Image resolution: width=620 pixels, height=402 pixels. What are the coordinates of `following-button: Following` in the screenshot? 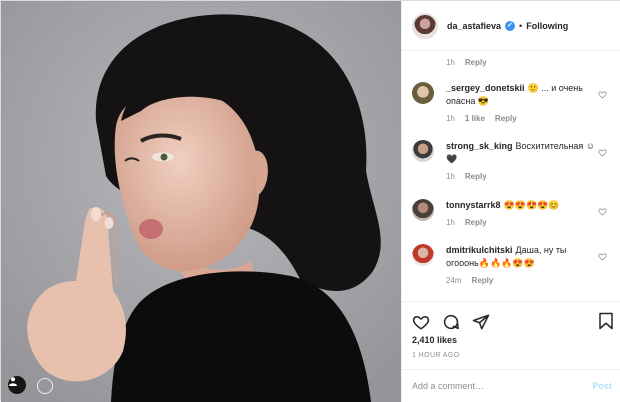 It's located at (547, 26).